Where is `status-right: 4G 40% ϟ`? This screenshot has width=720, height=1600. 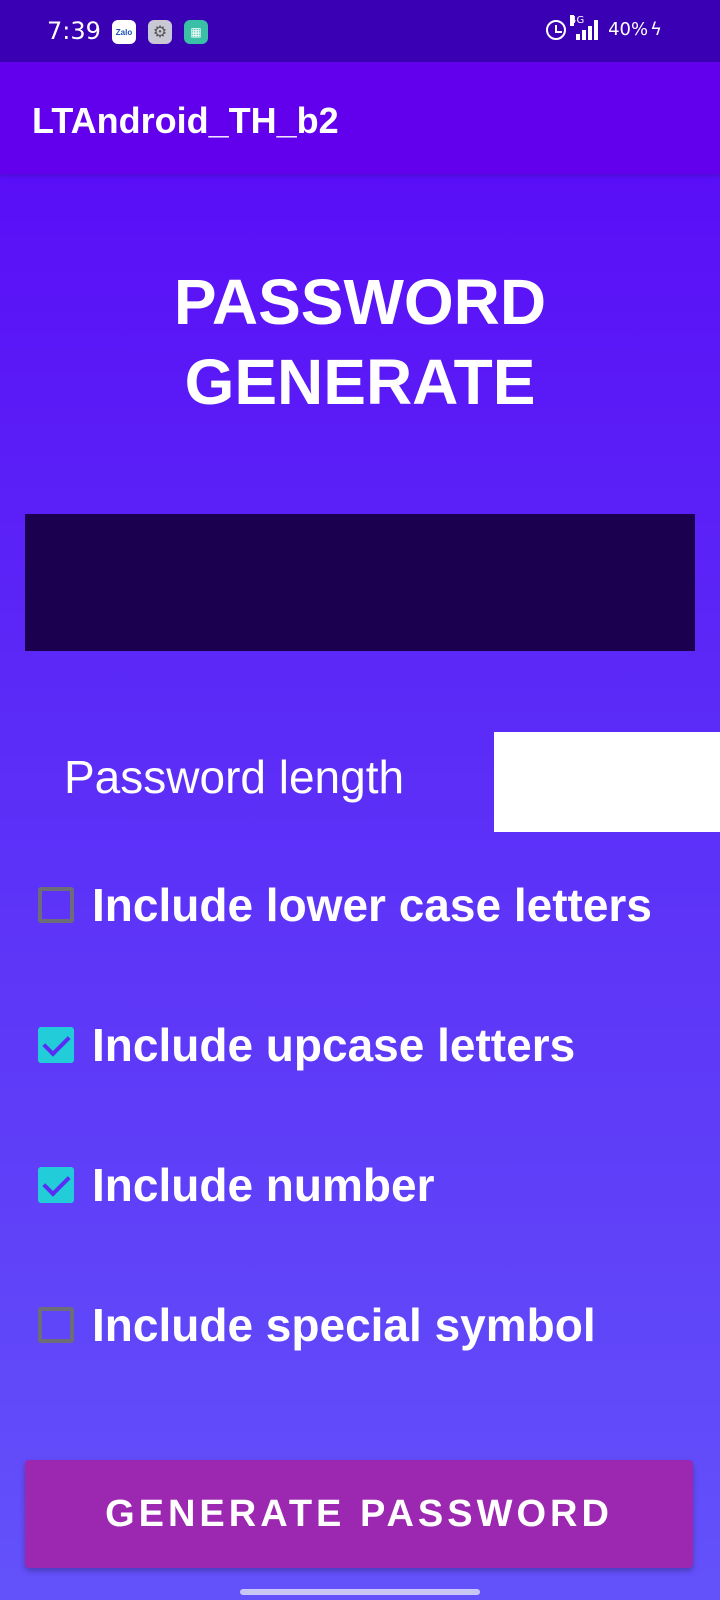
status-right: 4G 40% ϟ is located at coordinates (604, 27).